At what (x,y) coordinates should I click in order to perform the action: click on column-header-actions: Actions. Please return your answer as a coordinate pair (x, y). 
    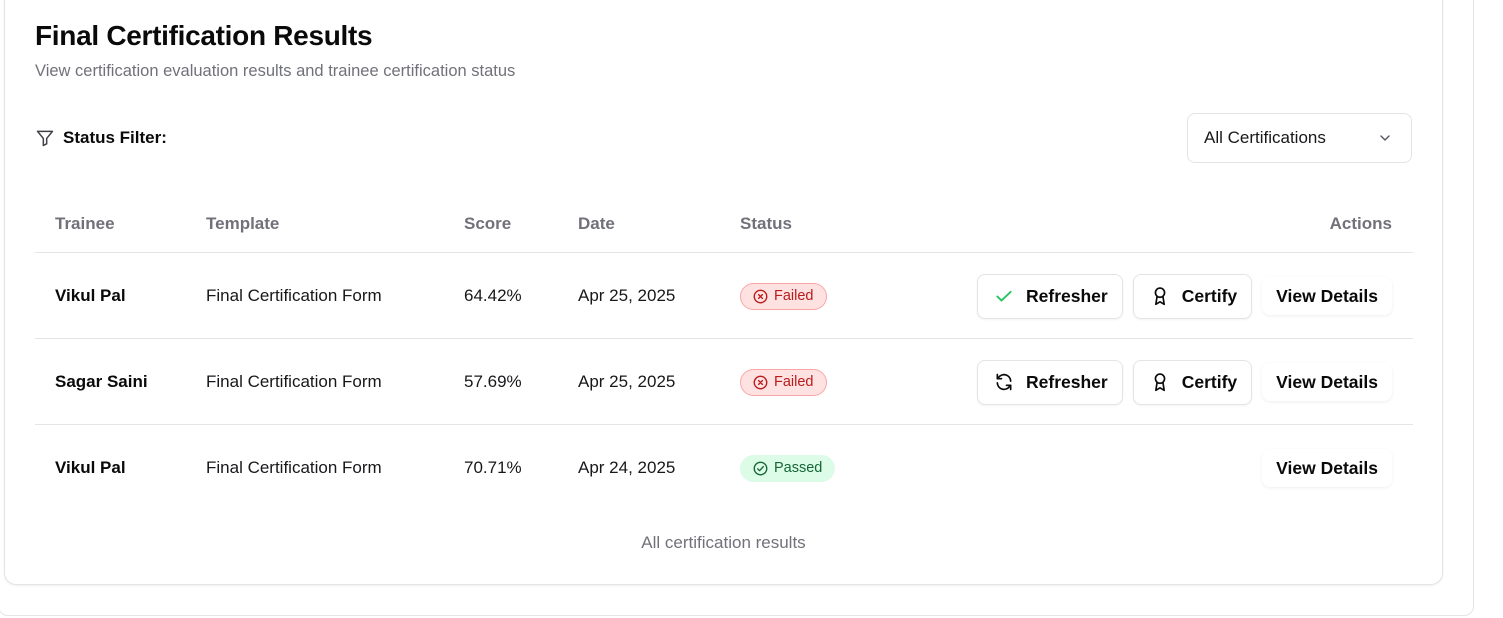
    Looking at the image, I should click on (1360, 223).